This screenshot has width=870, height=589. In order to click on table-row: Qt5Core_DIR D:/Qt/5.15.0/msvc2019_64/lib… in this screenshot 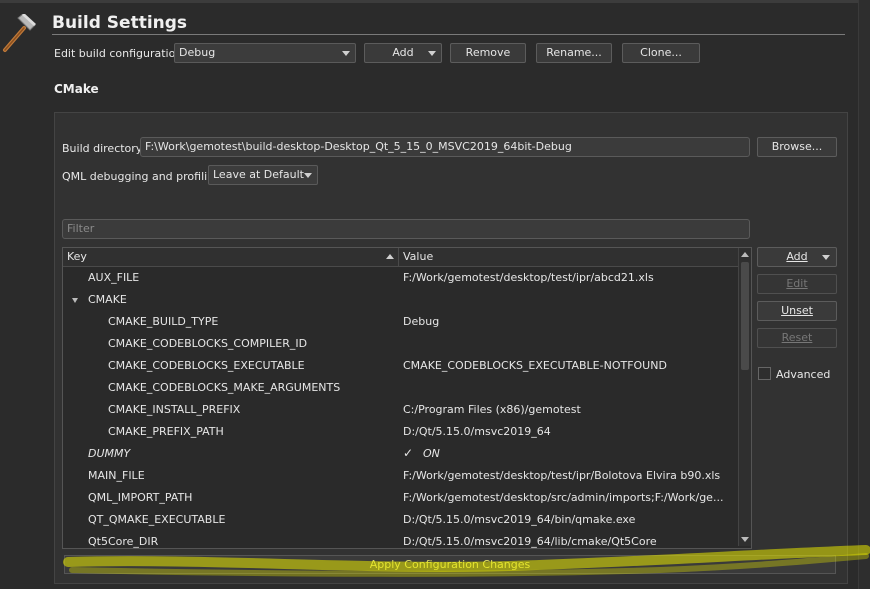, I will do `click(401, 539)`.